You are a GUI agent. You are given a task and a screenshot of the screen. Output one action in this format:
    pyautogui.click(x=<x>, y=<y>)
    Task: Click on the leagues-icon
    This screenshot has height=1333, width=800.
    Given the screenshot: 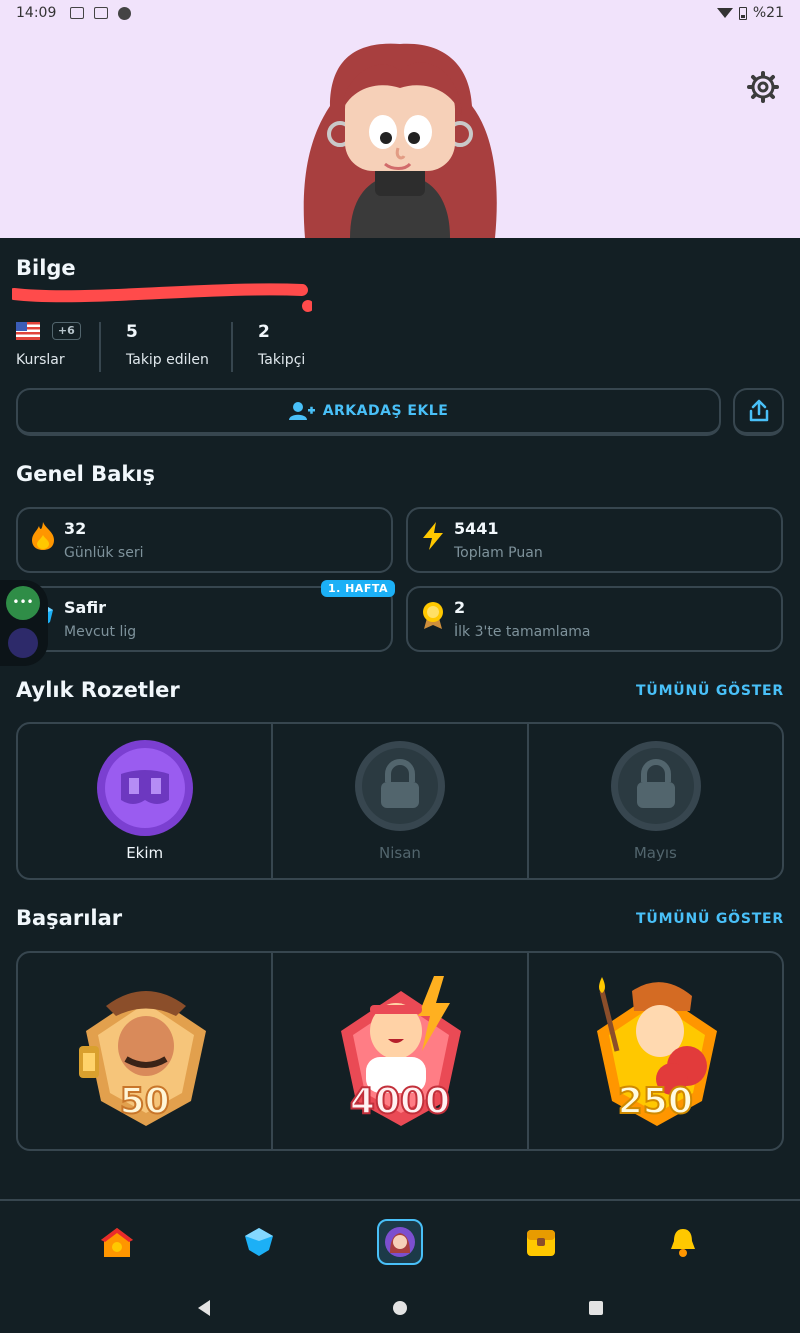 What is the action you would take?
    pyautogui.click(x=259, y=1242)
    